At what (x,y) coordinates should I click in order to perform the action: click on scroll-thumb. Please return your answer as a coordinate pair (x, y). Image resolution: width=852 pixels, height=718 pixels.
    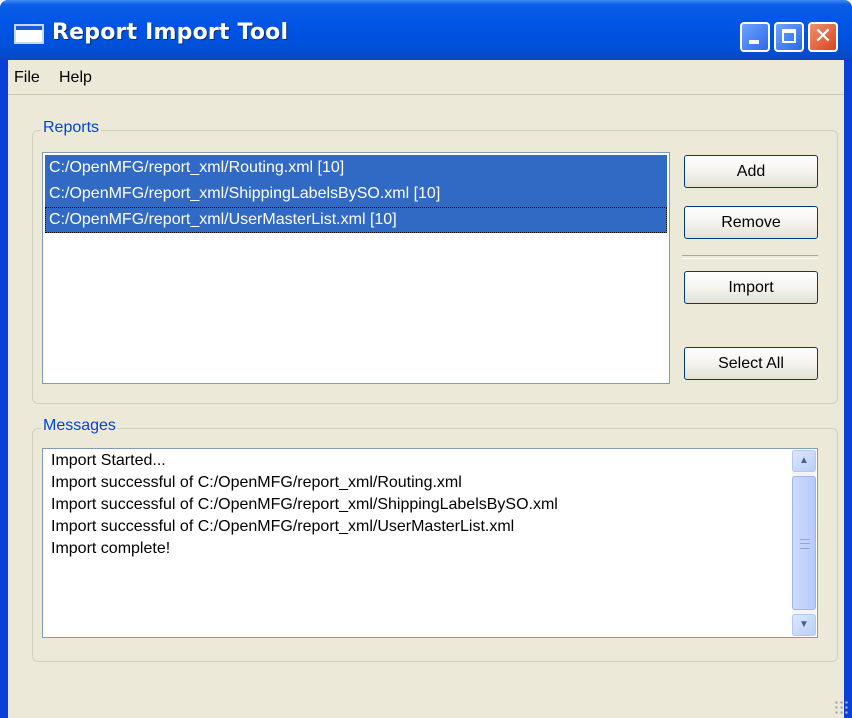
    Looking at the image, I should click on (804, 543).